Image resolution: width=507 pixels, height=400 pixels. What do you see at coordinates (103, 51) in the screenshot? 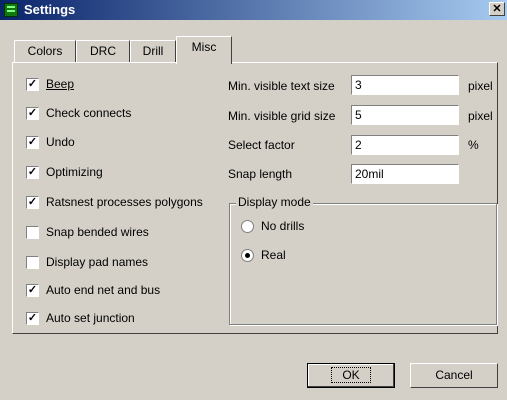
I see `tab-drc: DRC` at bounding box center [103, 51].